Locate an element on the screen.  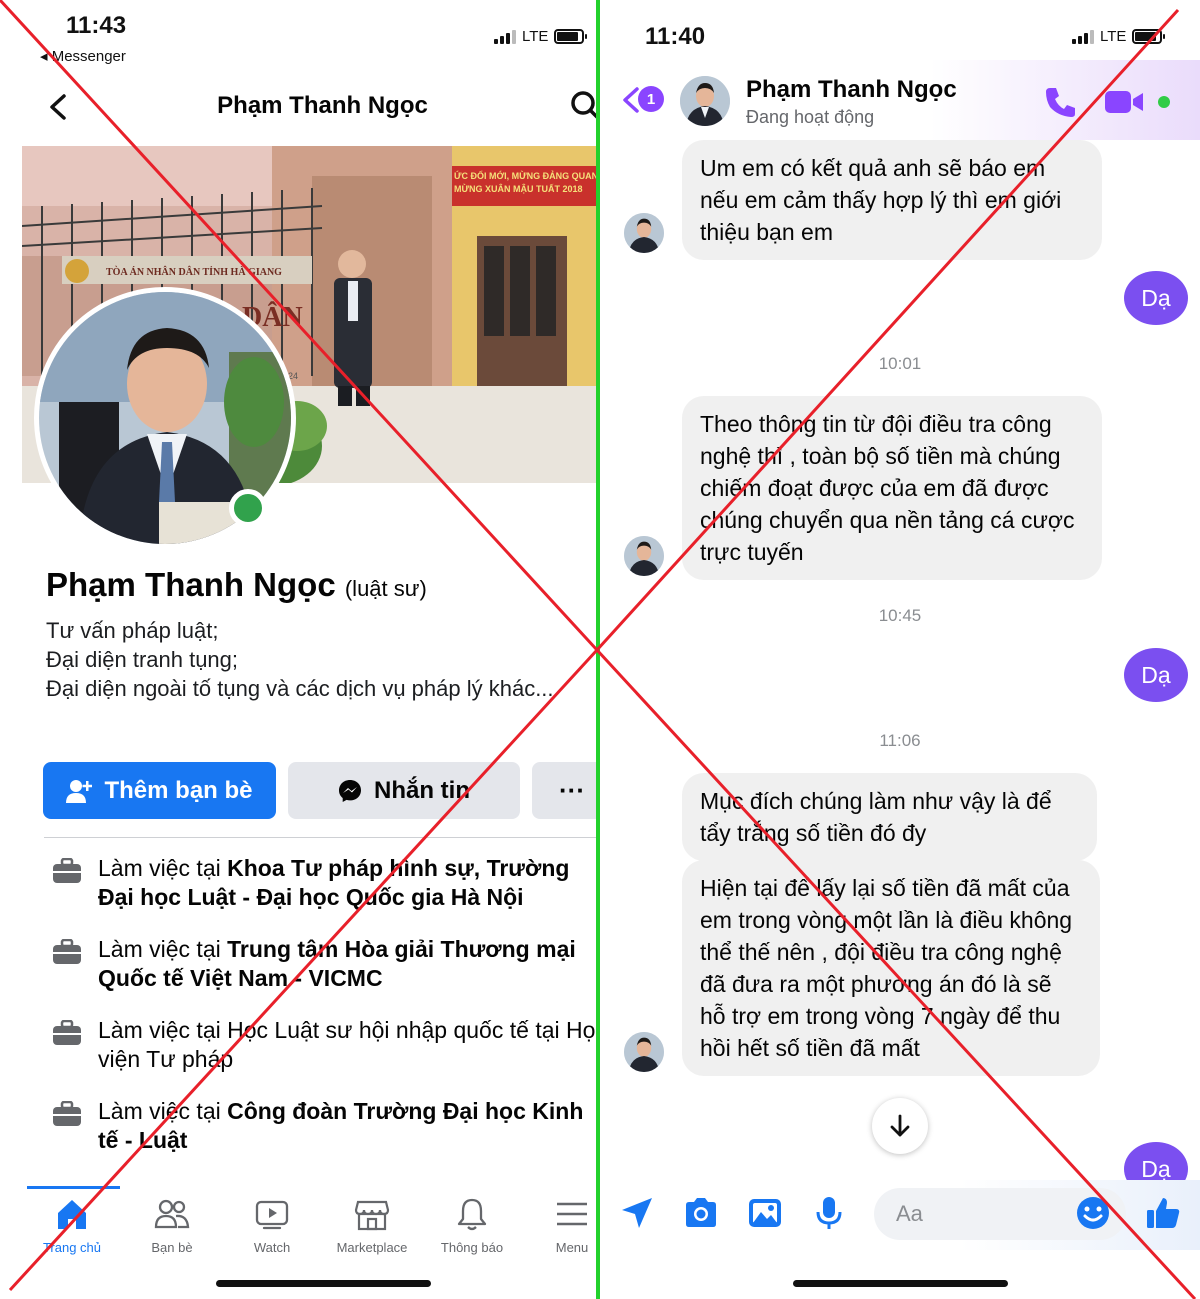
message-composer: Aa is located at coordinates (900, 1215).